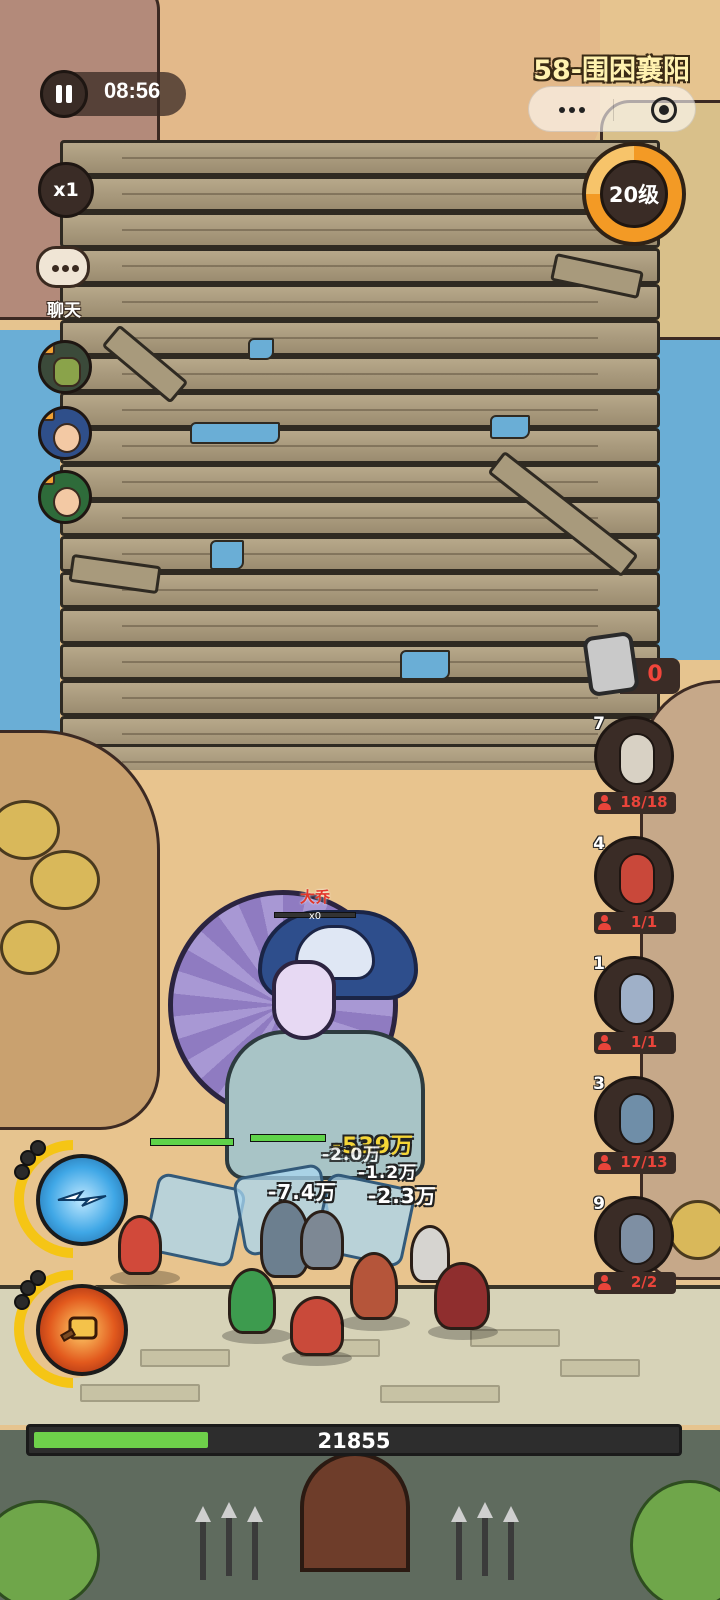 The height and width of the screenshot is (1600, 720). Describe the element at coordinates (644, 1282) in the screenshot. I see `hero-count-label: 2/2` at that location.